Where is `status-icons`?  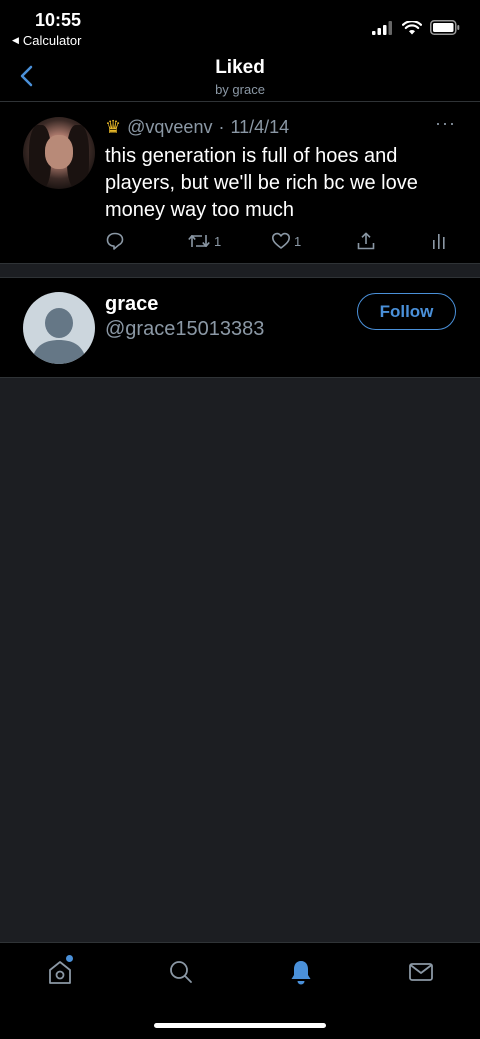 status-icons is located at coordinates (416, 27).